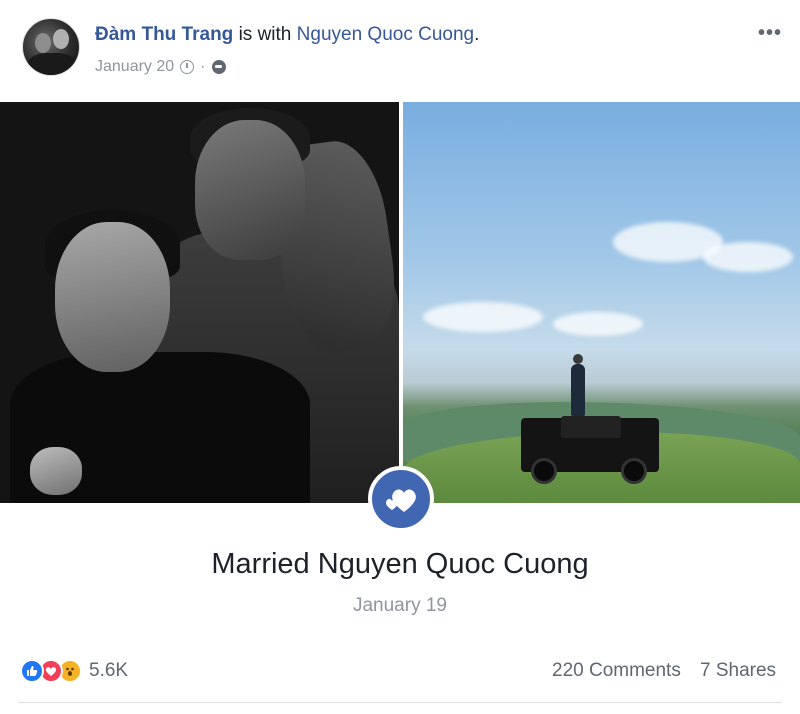 The height and width of the screenshot is (714, 800). I want to click on hearts-icon, so click(401, 500).